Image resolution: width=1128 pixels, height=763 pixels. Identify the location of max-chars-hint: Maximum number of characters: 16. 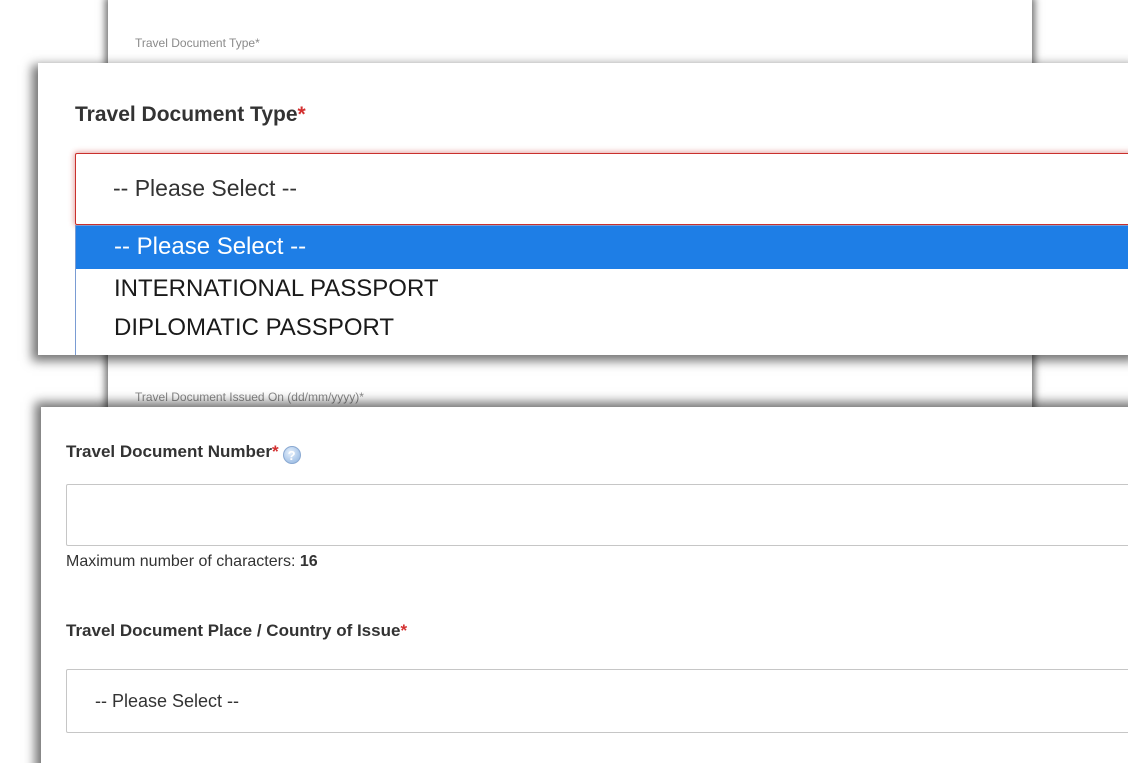
(192, 562).